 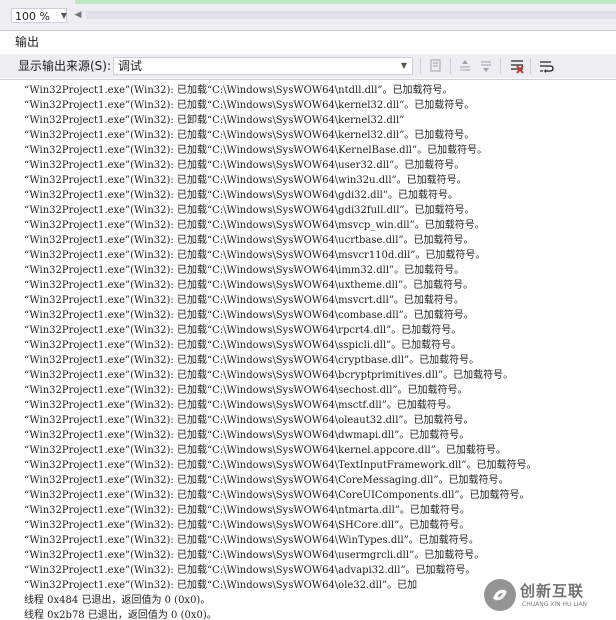 I want to click on source-label: 显示输出来源(S):, so click(x=65, y=66).